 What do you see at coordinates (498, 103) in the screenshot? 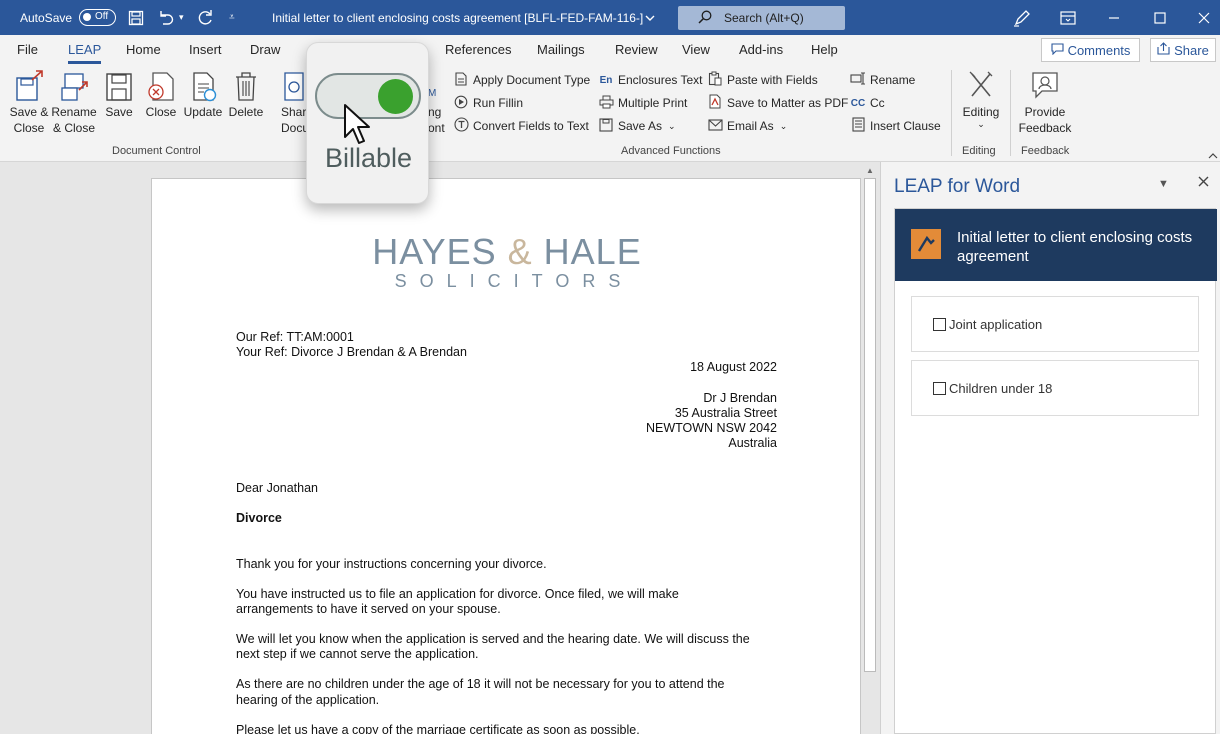
I see `run-fillin-label: Run Fillin` at bounding box center [498, 103].